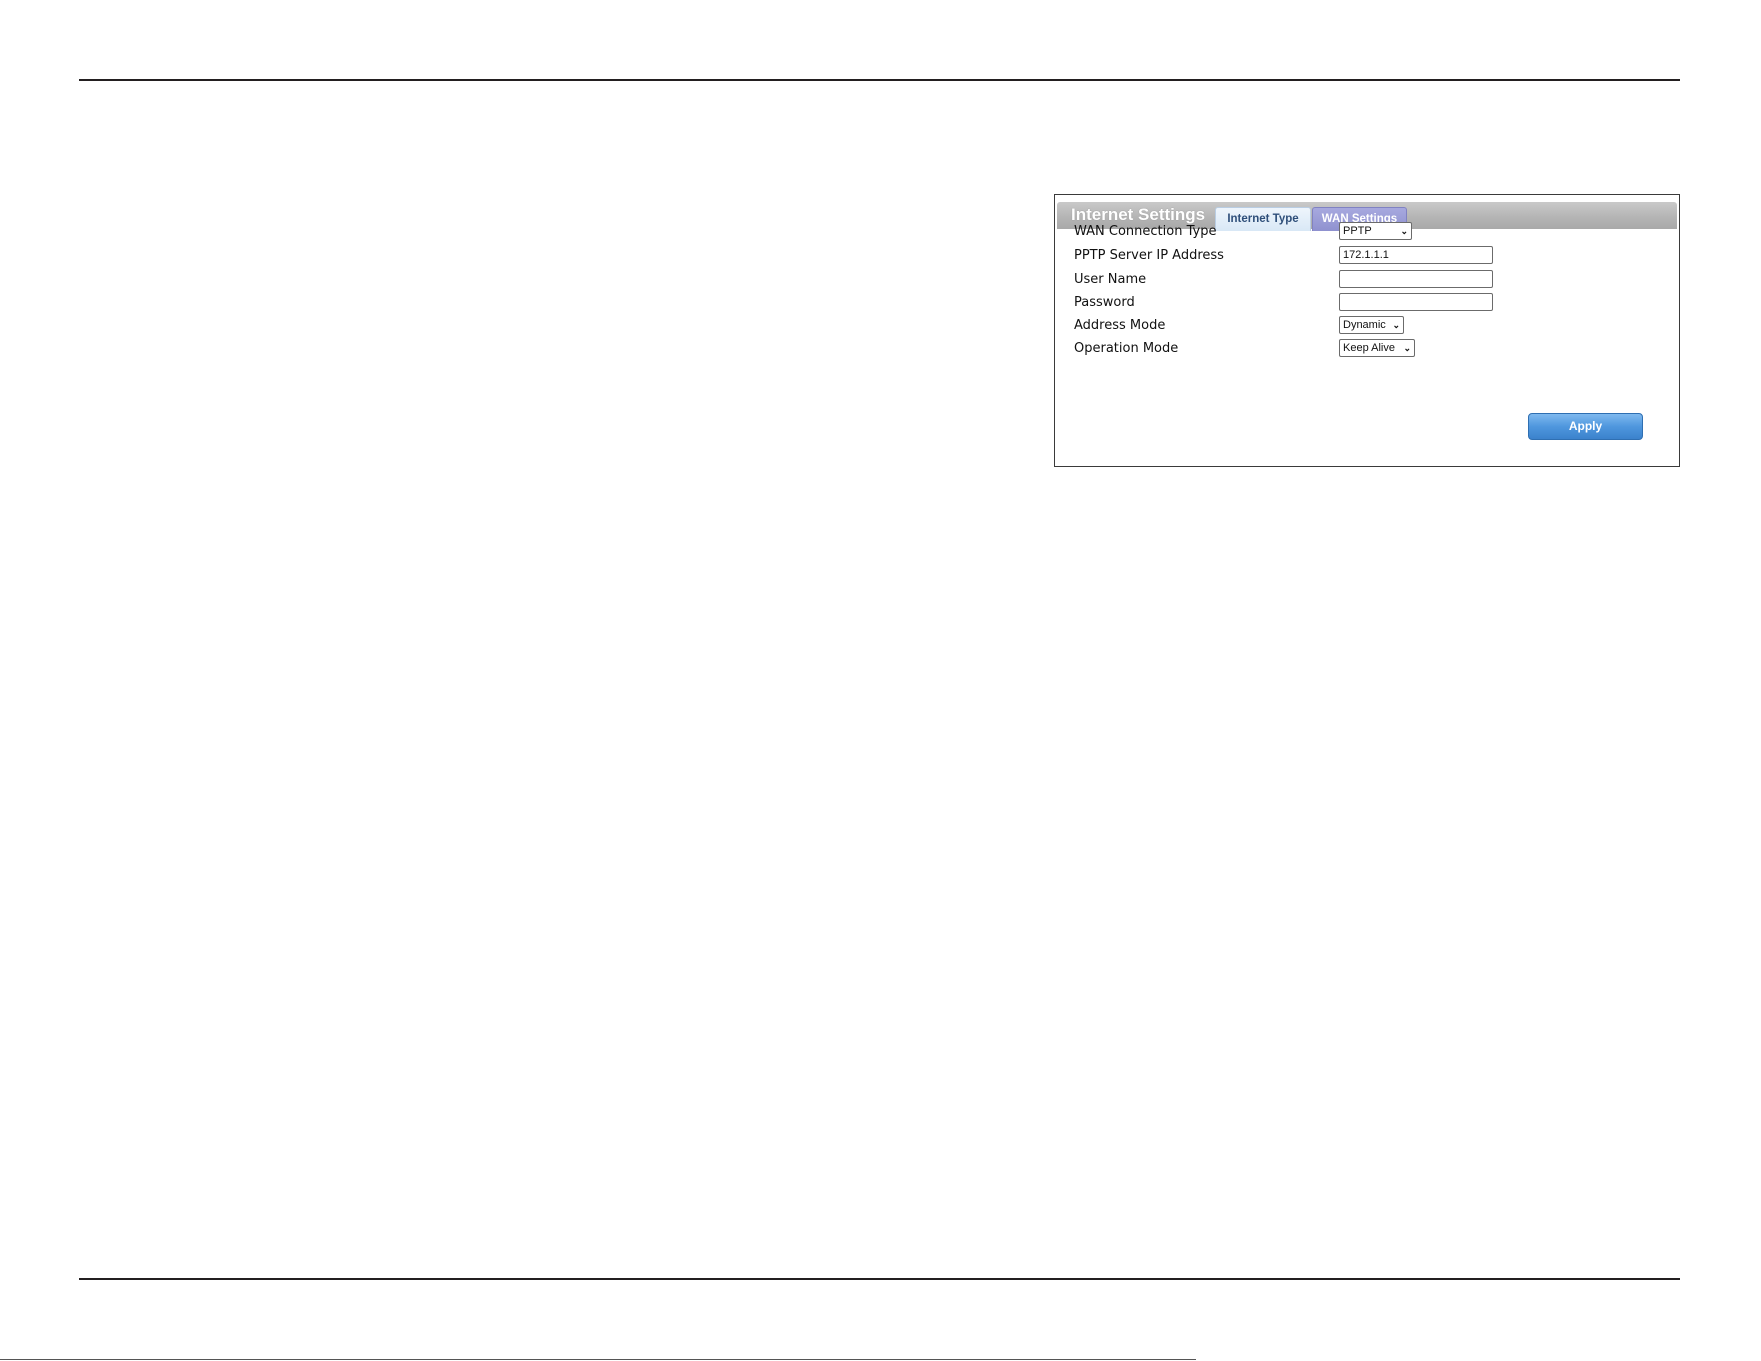  I want to click on password-row: Password, so click(1369, 303).